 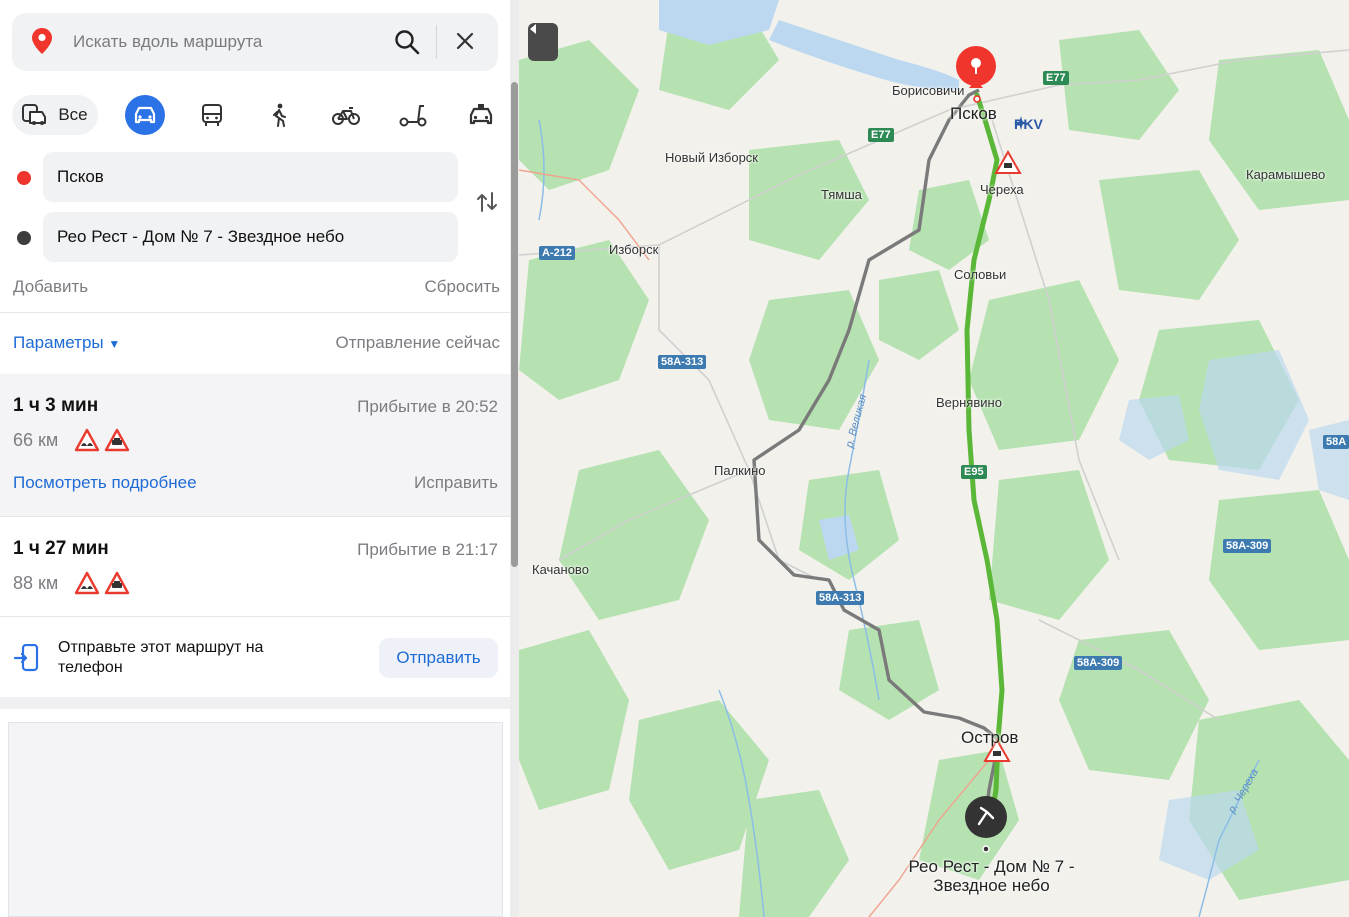 I want to click on map-label-chereha: Череха, so click(x=1002, y=189).